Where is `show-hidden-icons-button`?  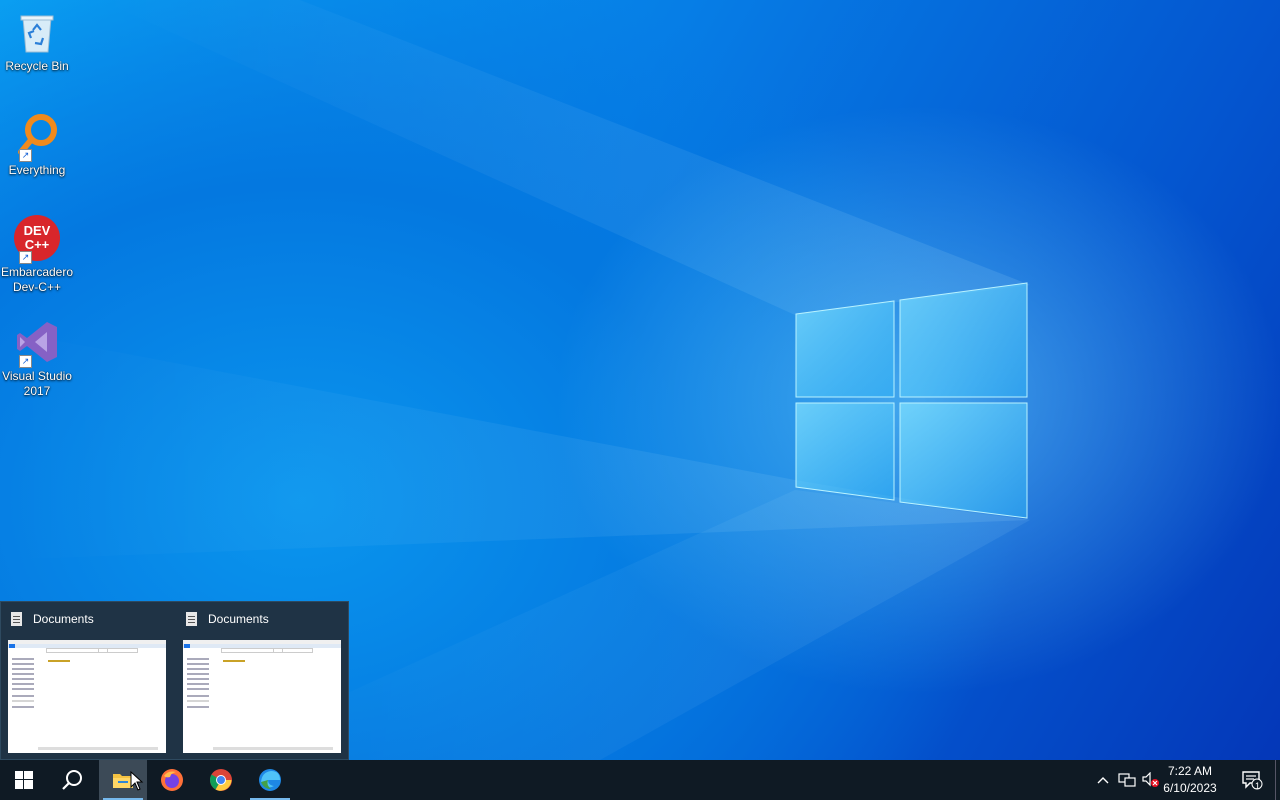
show-hidden-icons-button is located at coordinates (1103, 780).